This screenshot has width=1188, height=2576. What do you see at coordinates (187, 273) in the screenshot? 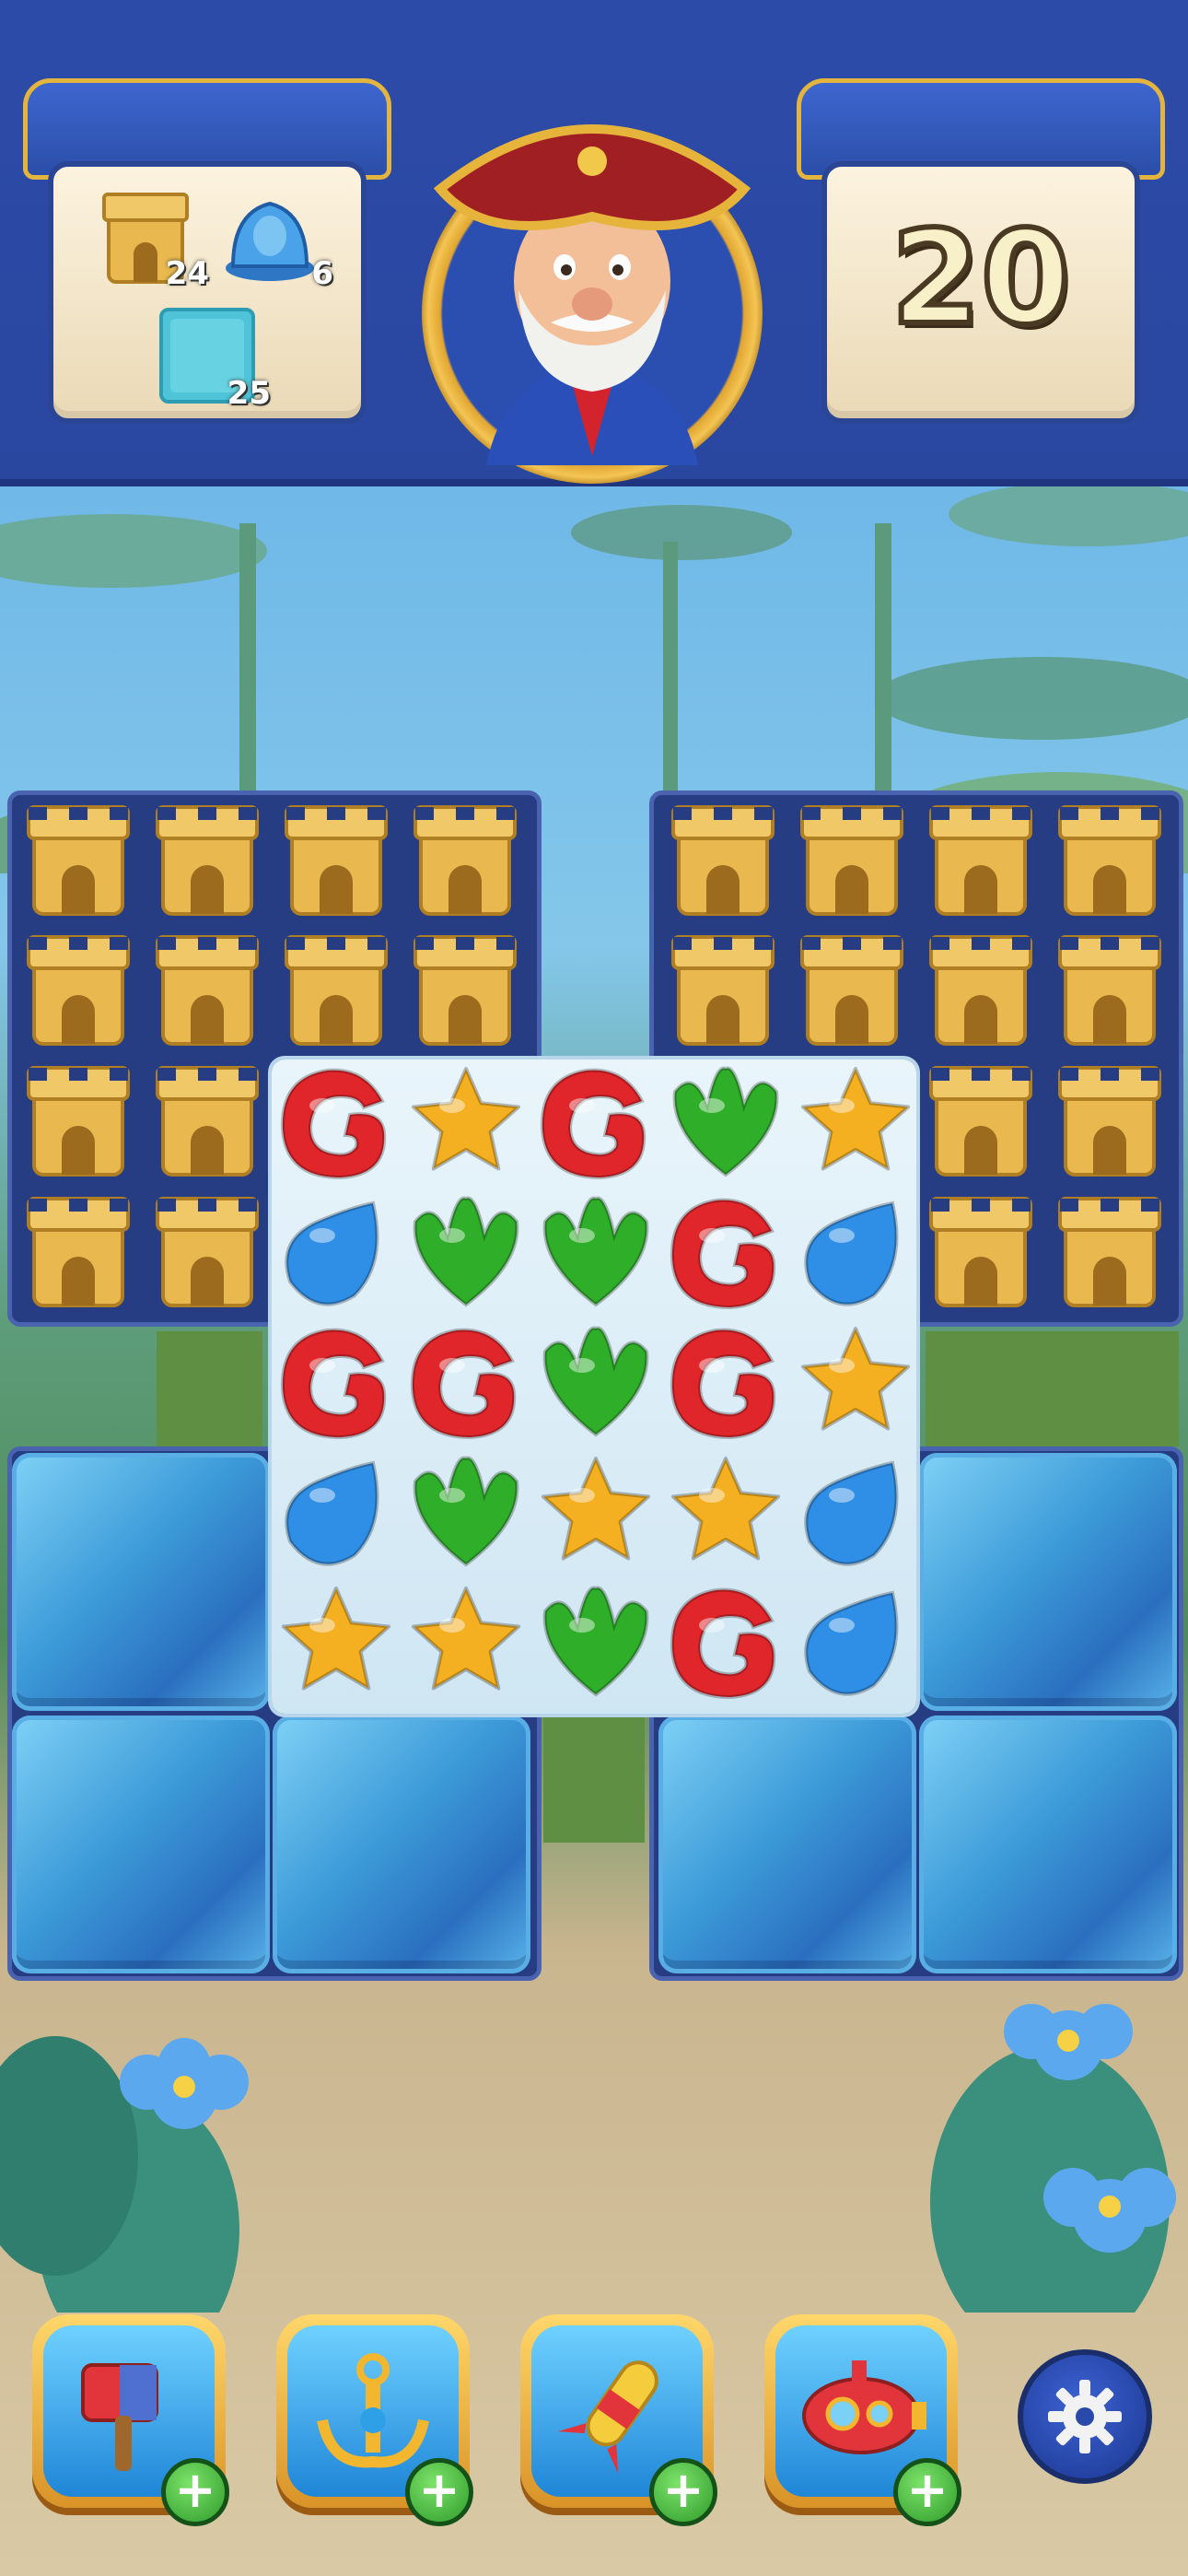
I see `goal-count: 24` at bounding box center [187, 273].